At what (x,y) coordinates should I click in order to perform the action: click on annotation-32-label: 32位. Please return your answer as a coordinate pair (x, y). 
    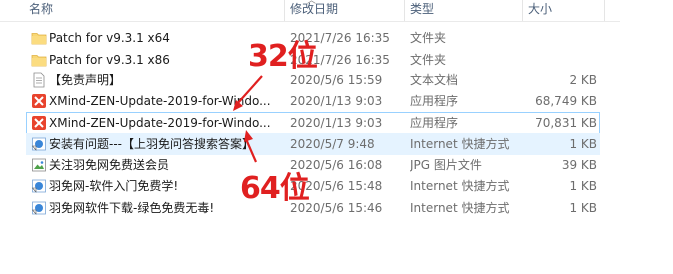
    Looking at the image, I should click on (283, 56).